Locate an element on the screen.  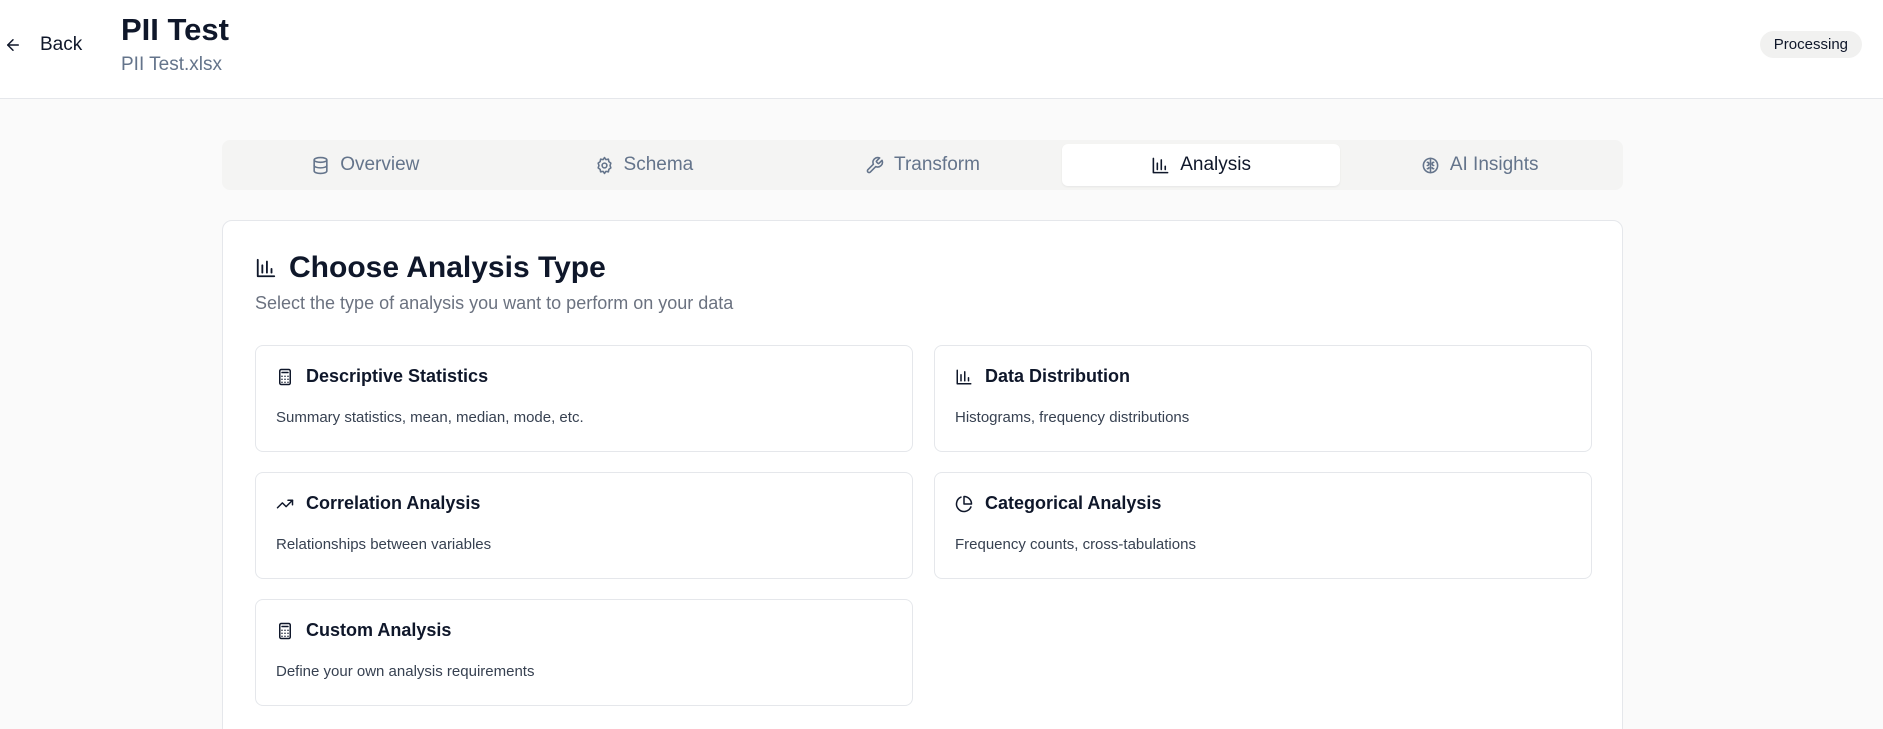
option-title: Correlation Analysis is located at coordinates (393, 503).